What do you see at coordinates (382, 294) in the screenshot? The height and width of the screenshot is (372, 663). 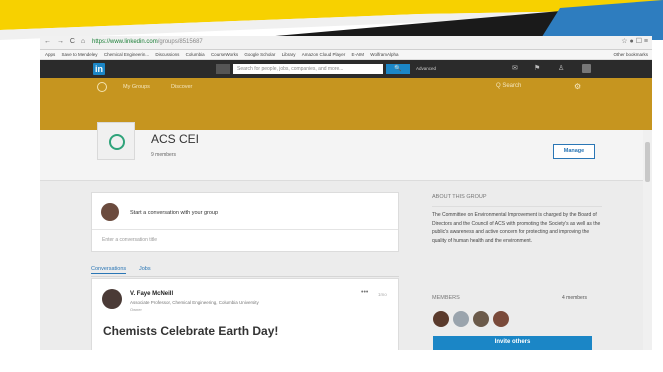 I see `post-time: 1mo` at bounding box center [382, 294].